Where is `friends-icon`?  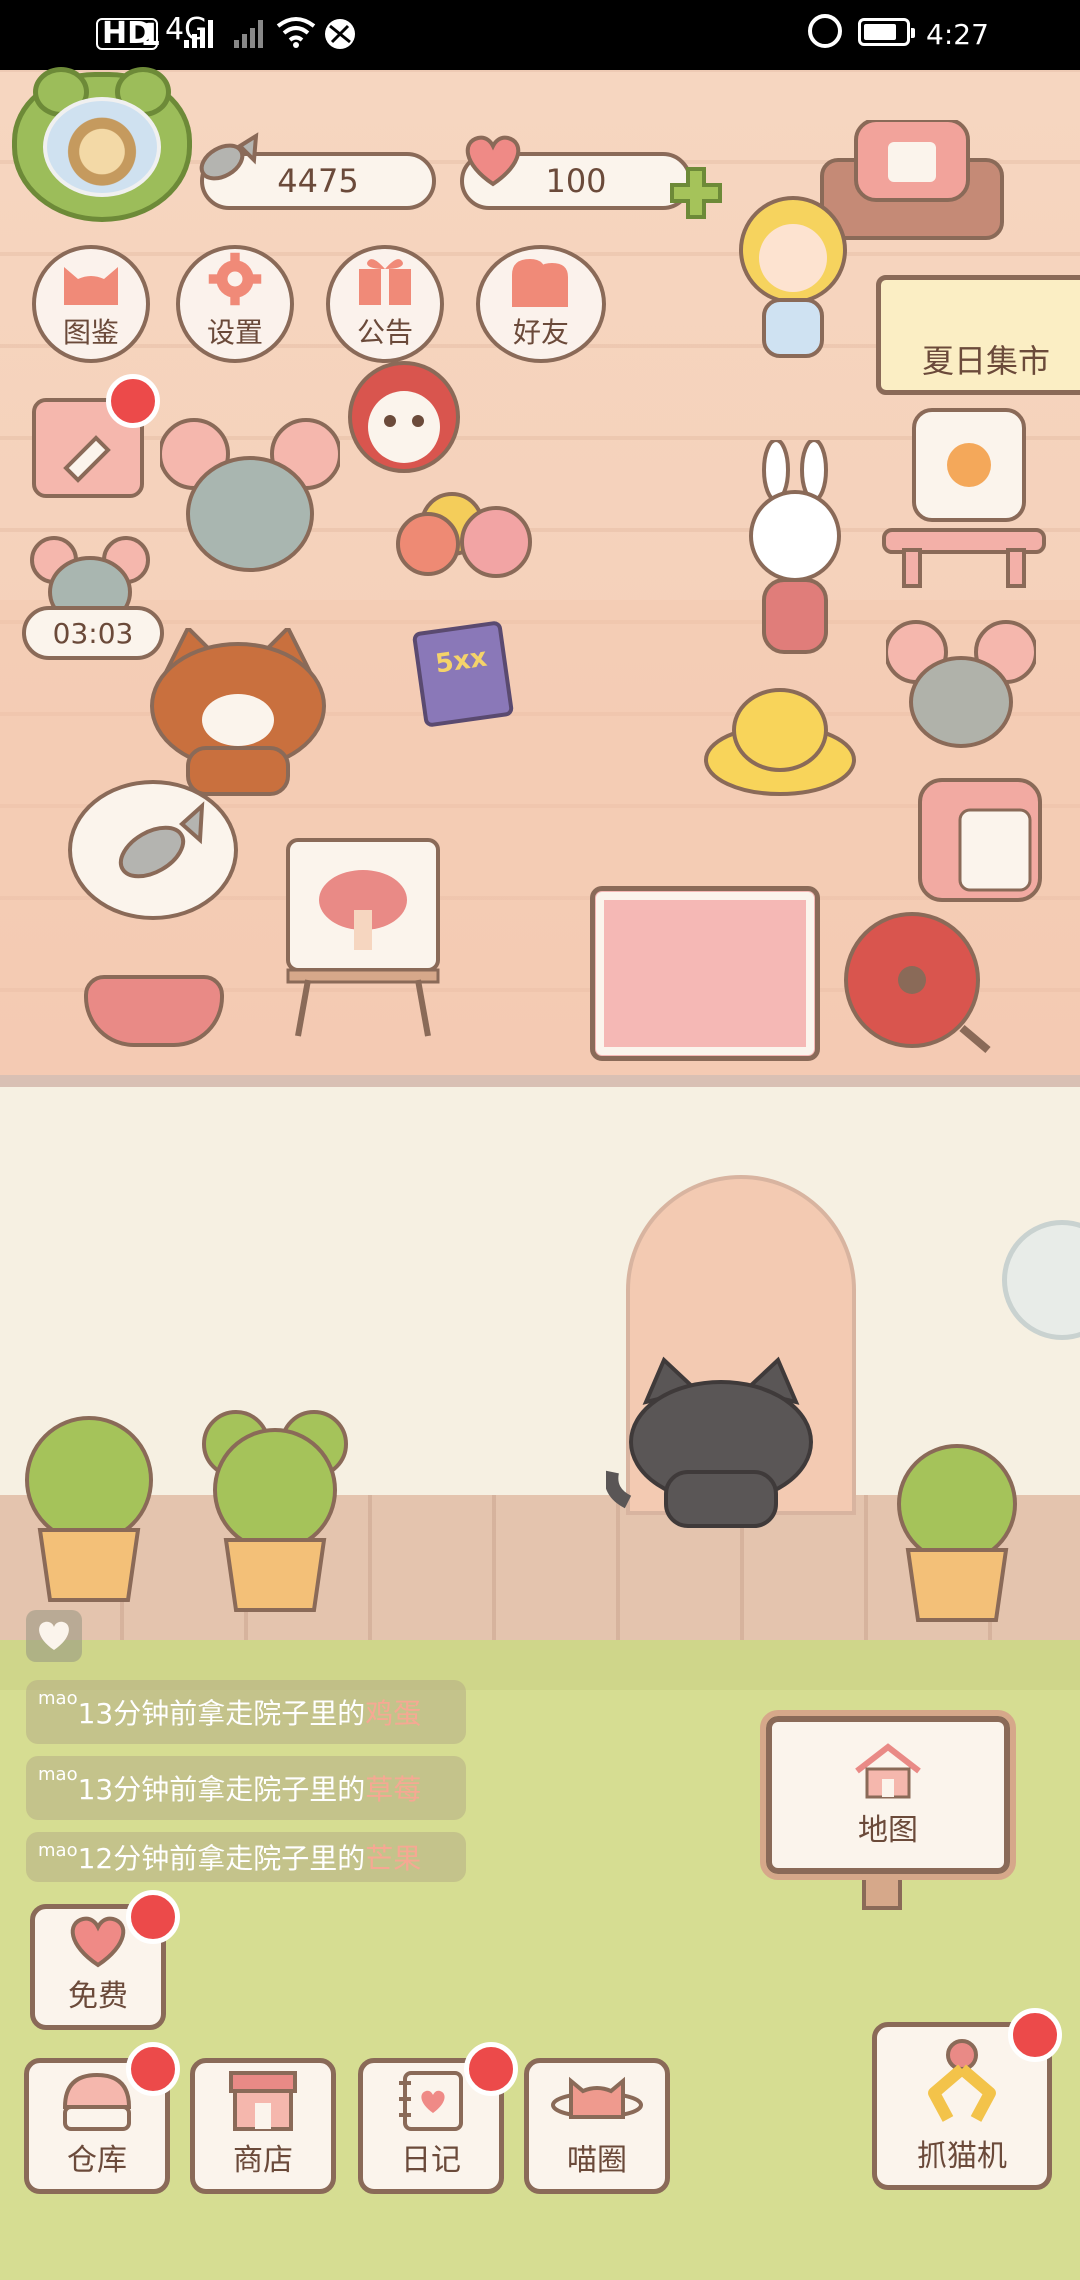 friends-icon is located at coordinates (540, 283).